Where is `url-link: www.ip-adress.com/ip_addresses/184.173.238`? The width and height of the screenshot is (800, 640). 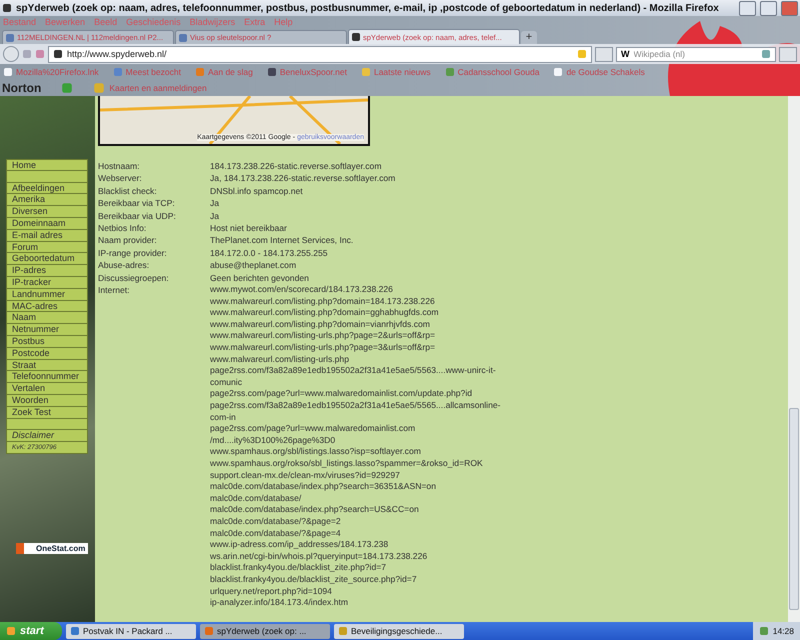 url-link: www.ip-adress.com/ip_addresses/184.173.238 is located at coordinates (360, 545).